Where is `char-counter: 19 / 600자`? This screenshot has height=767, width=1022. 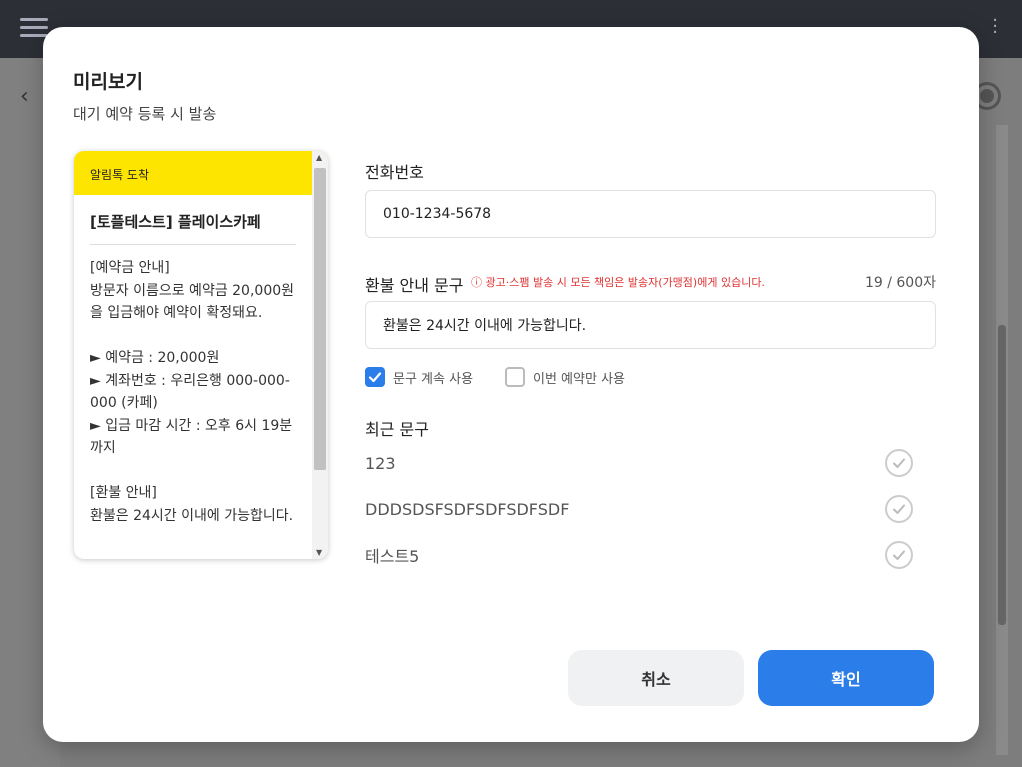
char-counter: 19 / 600자 is located at coordinates (900, 283).